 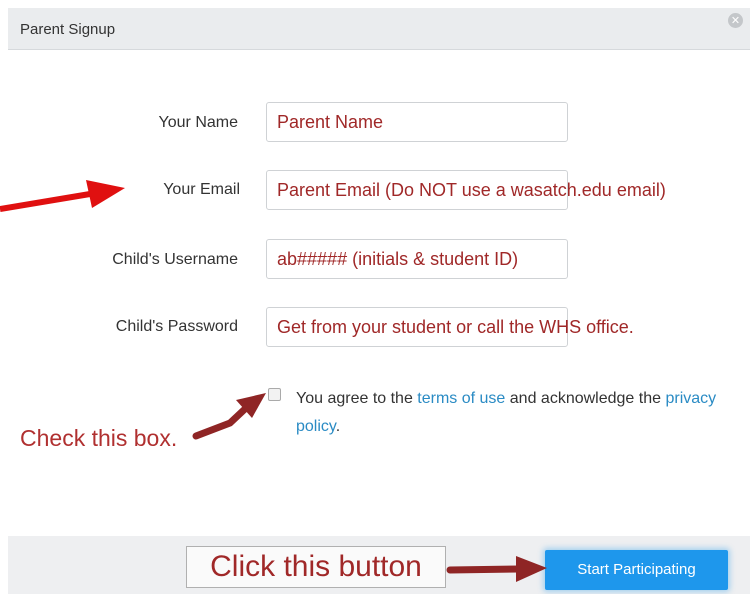 I want to click on arrow-to-checkbox-icon, so click(x=229, y=416).